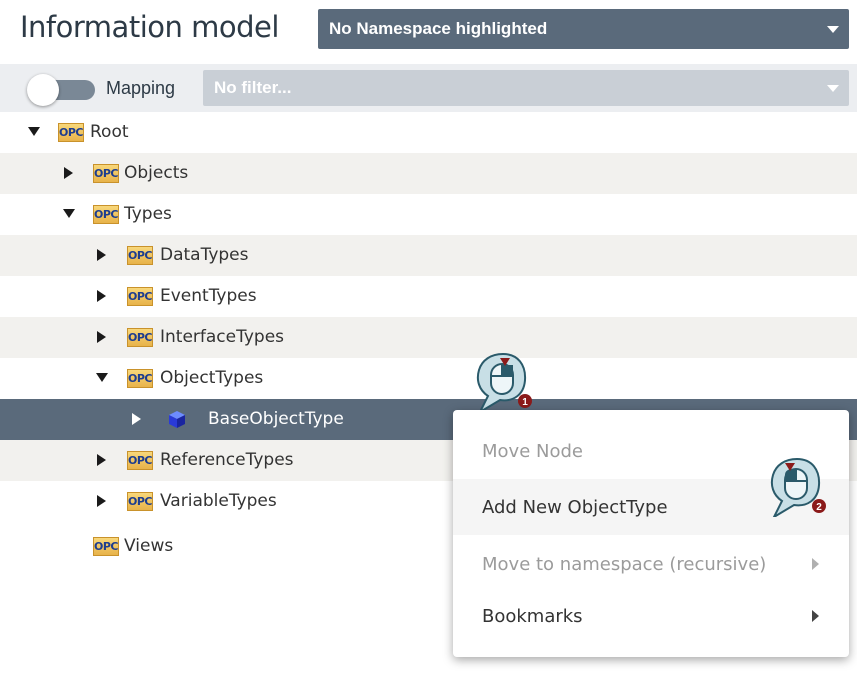  I want to click on namespace-select: No Namespace highlighted, so click(583, 29).